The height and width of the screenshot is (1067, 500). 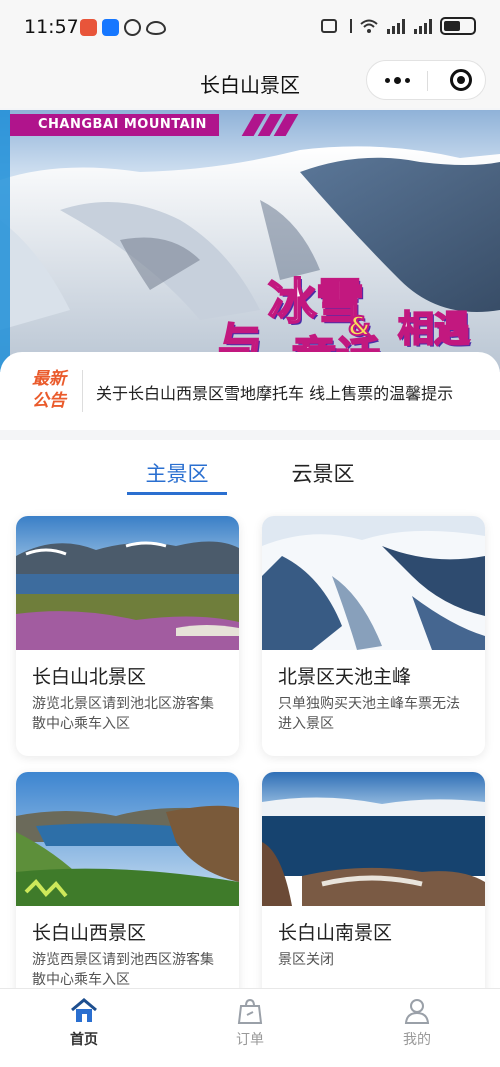 What do you see at coordinates (323, 473) in the screenshot?
I see `tab-cloud-scenic: 云景区` at bounding box center [323, 473].